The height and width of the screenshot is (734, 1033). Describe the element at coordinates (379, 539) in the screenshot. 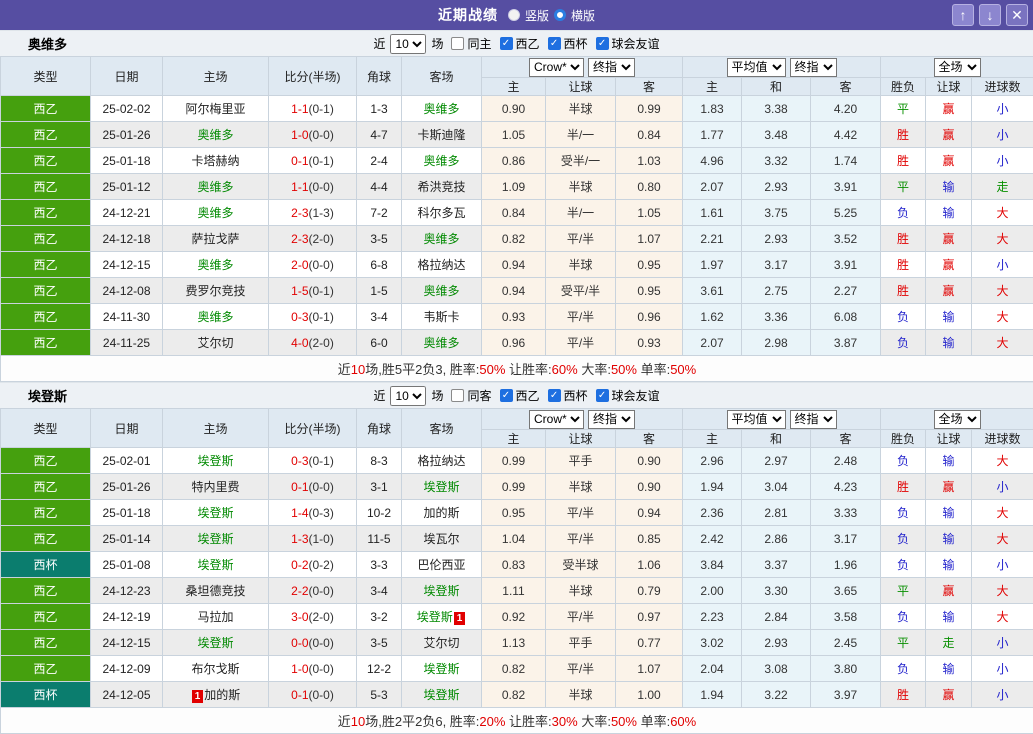

I see `corner-score: 11-5` at that location.